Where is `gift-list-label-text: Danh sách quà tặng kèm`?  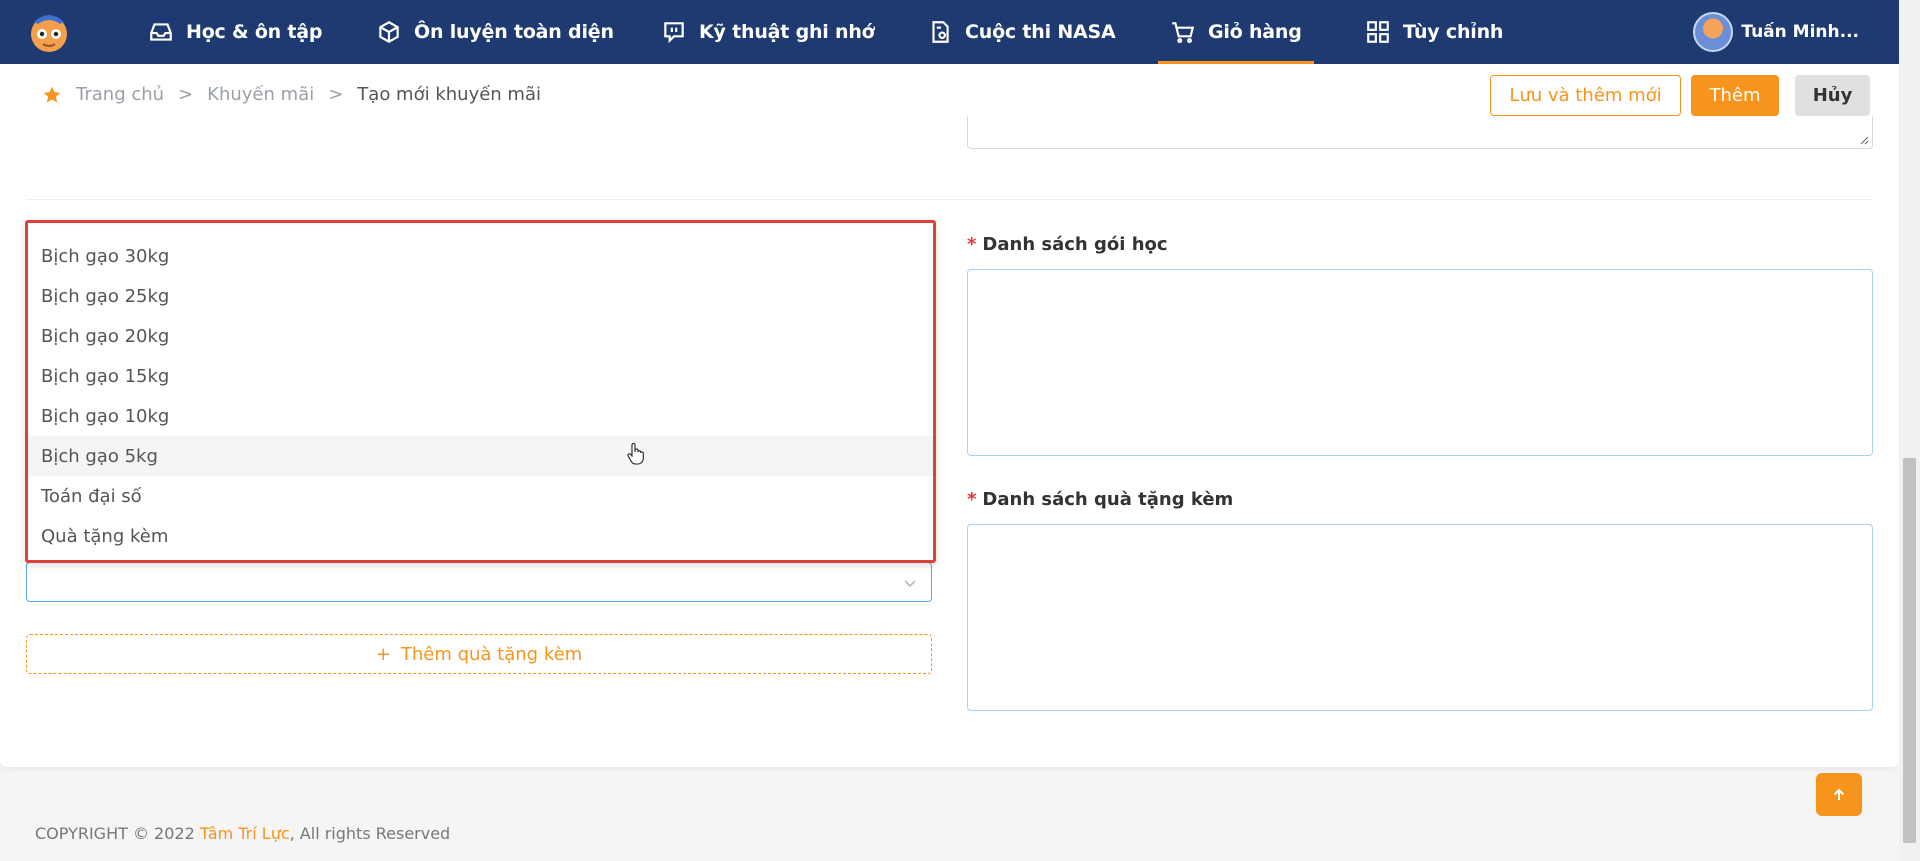 gift-list-label-text: Danh sách quà tặng kèm is located at coordinates (1108, 499).